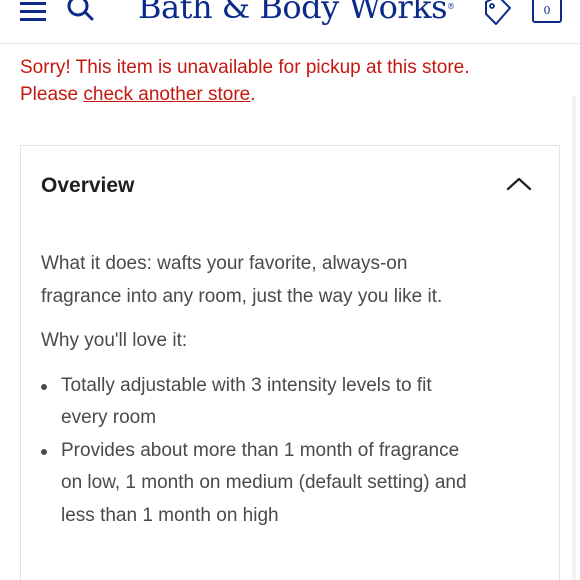 The image size is (580, 580). What do you see at coordinates (498, 13) in the screenshot?
I see `tag-icon` at bounding box center [498, 13].